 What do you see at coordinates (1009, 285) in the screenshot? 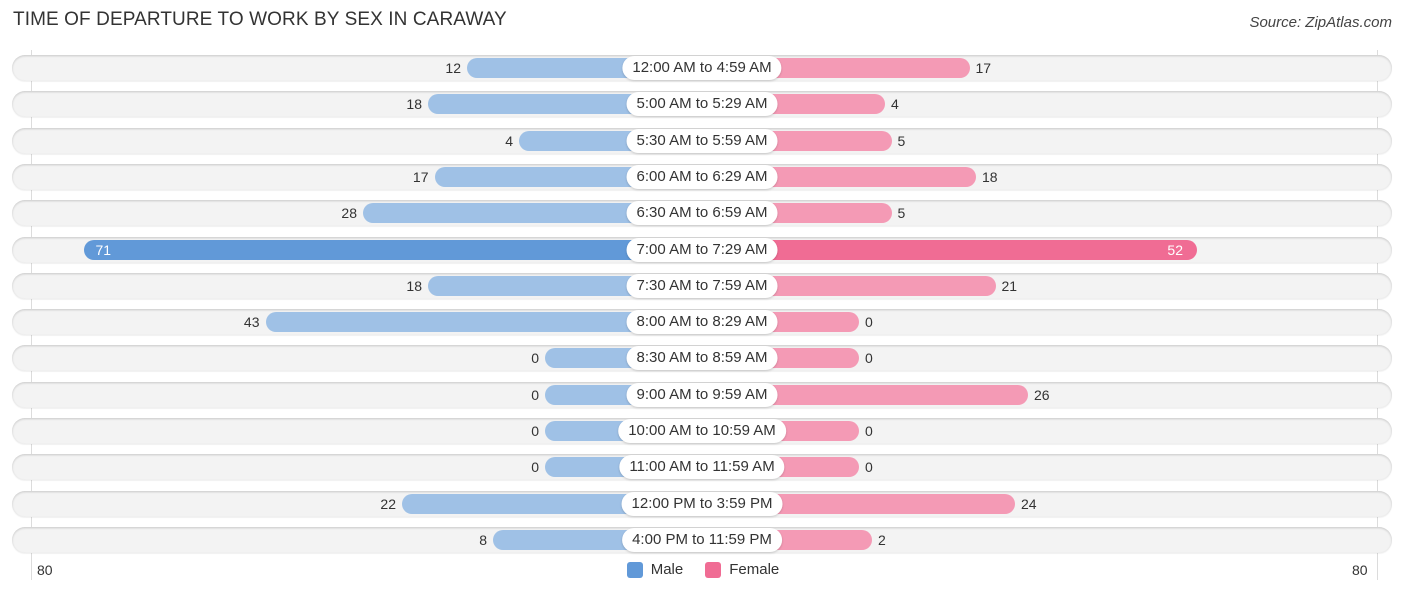
I see `value-label-female: 21` at bounding box center [1009, 285].